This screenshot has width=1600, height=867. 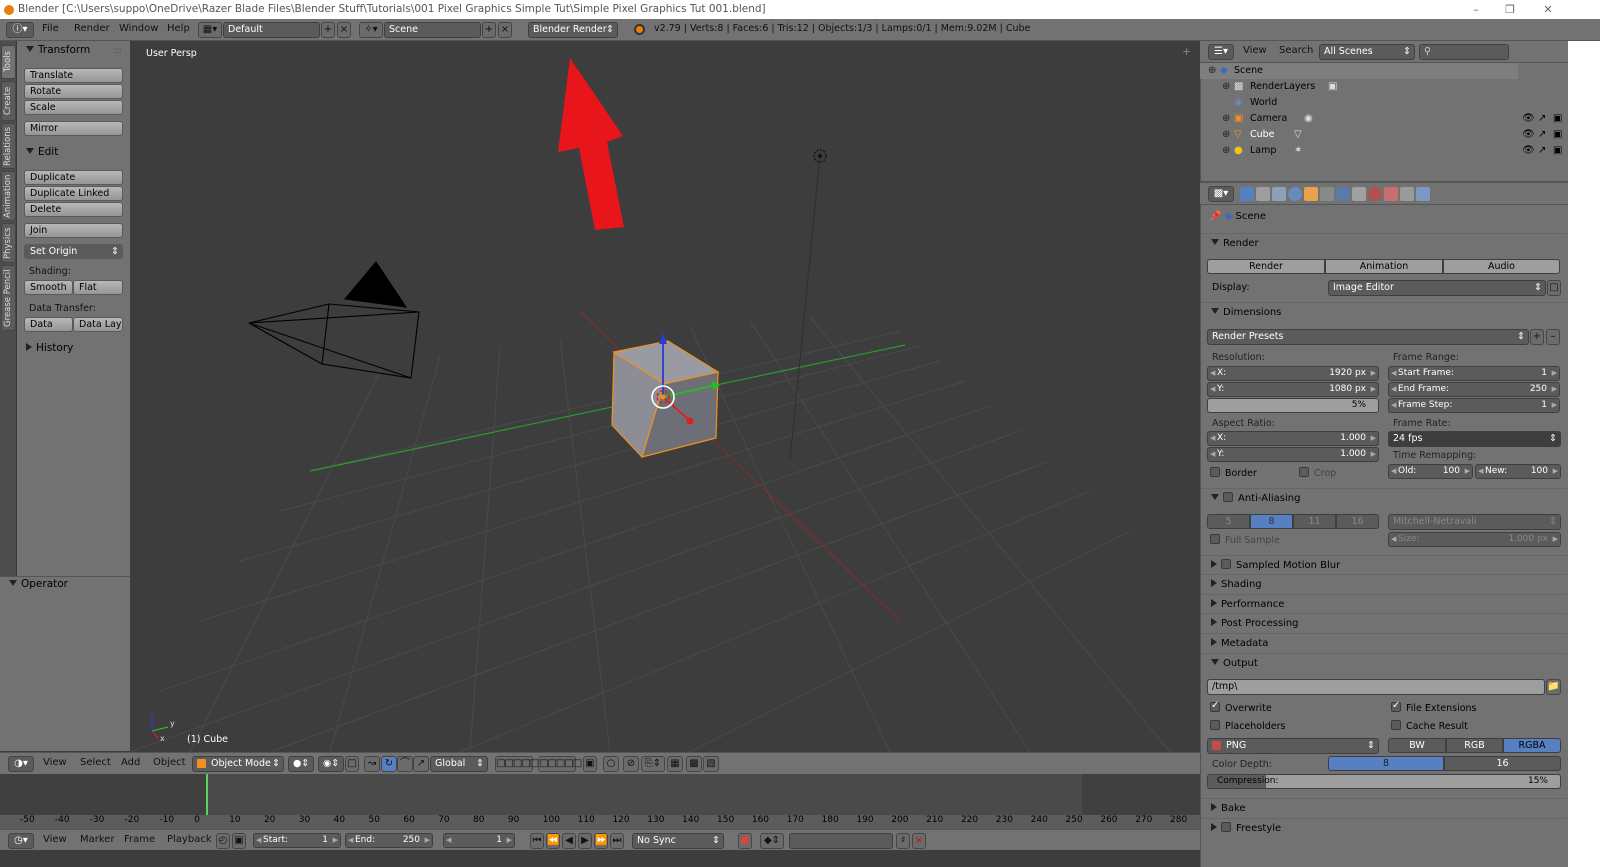 I want to click on menu-object: Object, so click(x=169, y=762).